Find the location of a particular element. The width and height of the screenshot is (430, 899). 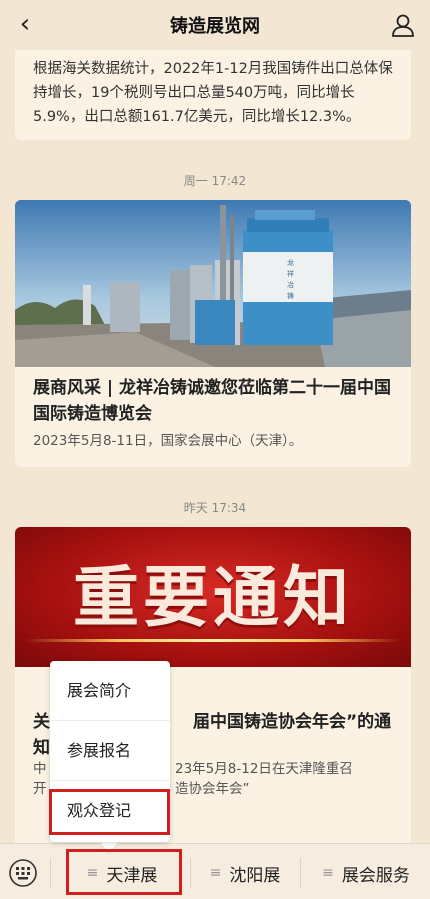

menu-tianjin-expo: ≡ 天津展 is located at coordinates (122, 873).